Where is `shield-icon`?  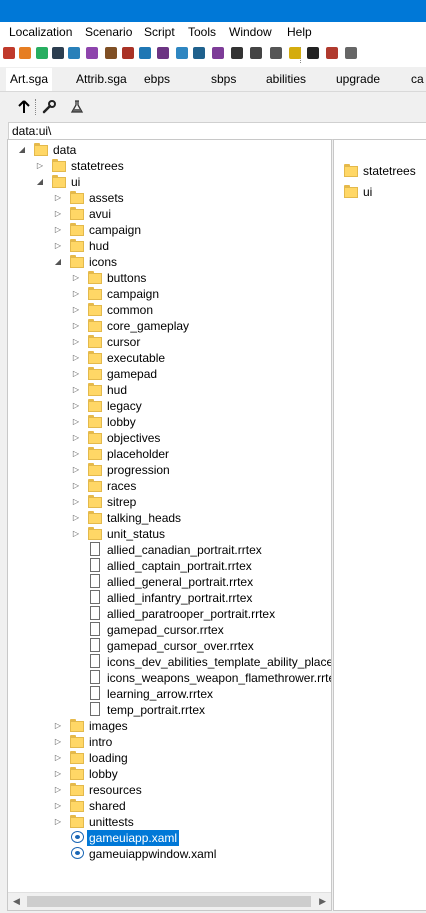 shield-icon is located at coordinates (163, 53).